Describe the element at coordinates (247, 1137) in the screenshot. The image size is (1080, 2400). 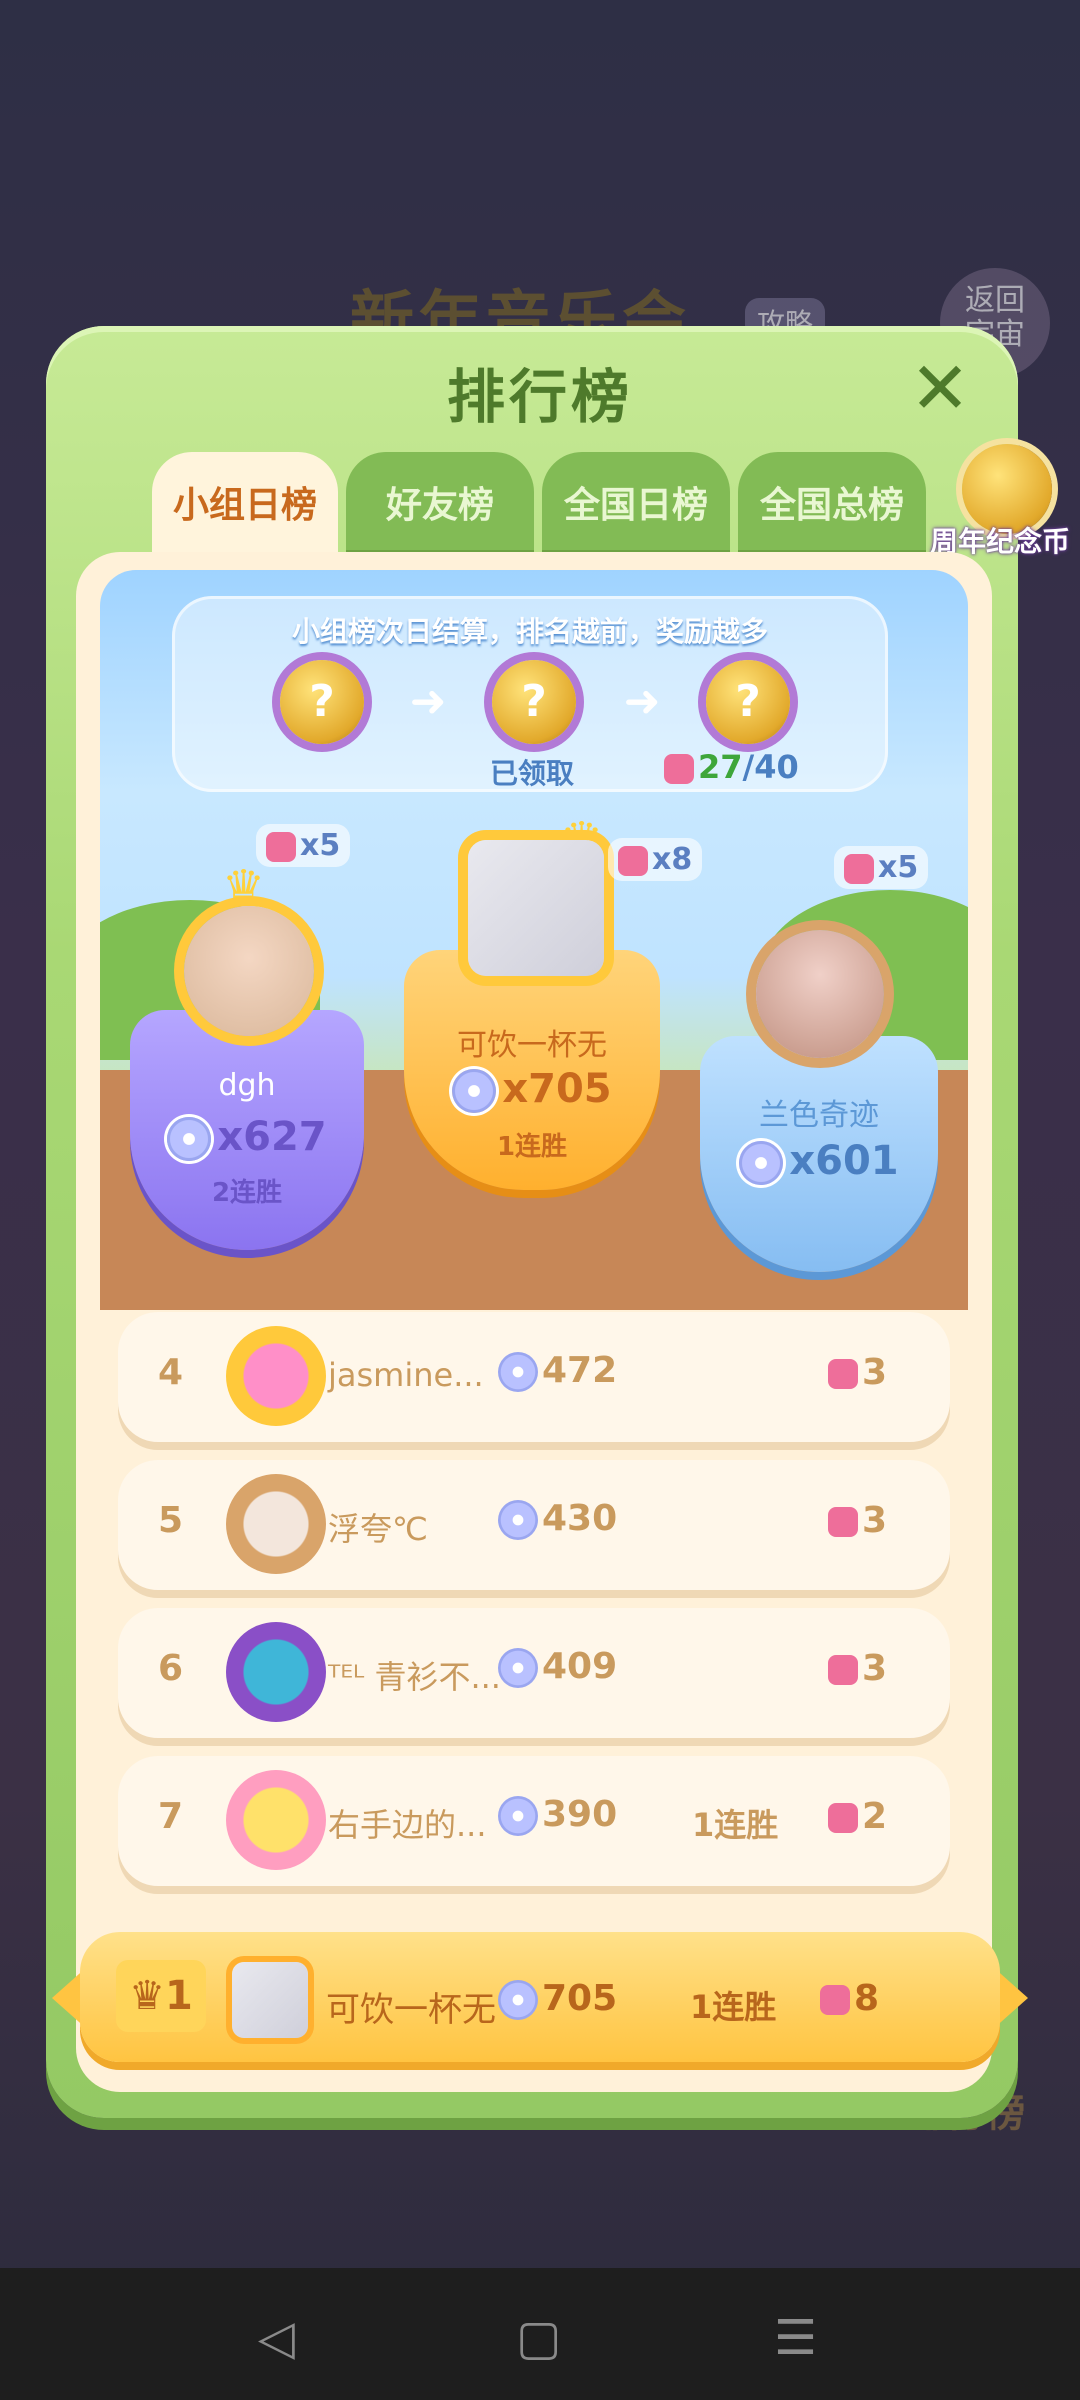
I see `podium-second-score: x627` at that location.